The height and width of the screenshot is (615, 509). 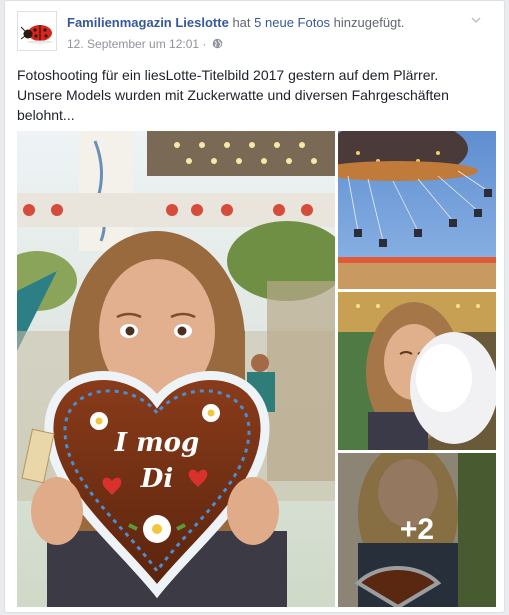 What do you see at coordinates (156, 479) in the screenshot?
I see `heart-lettering: Di` at bounding box center [156, 479].